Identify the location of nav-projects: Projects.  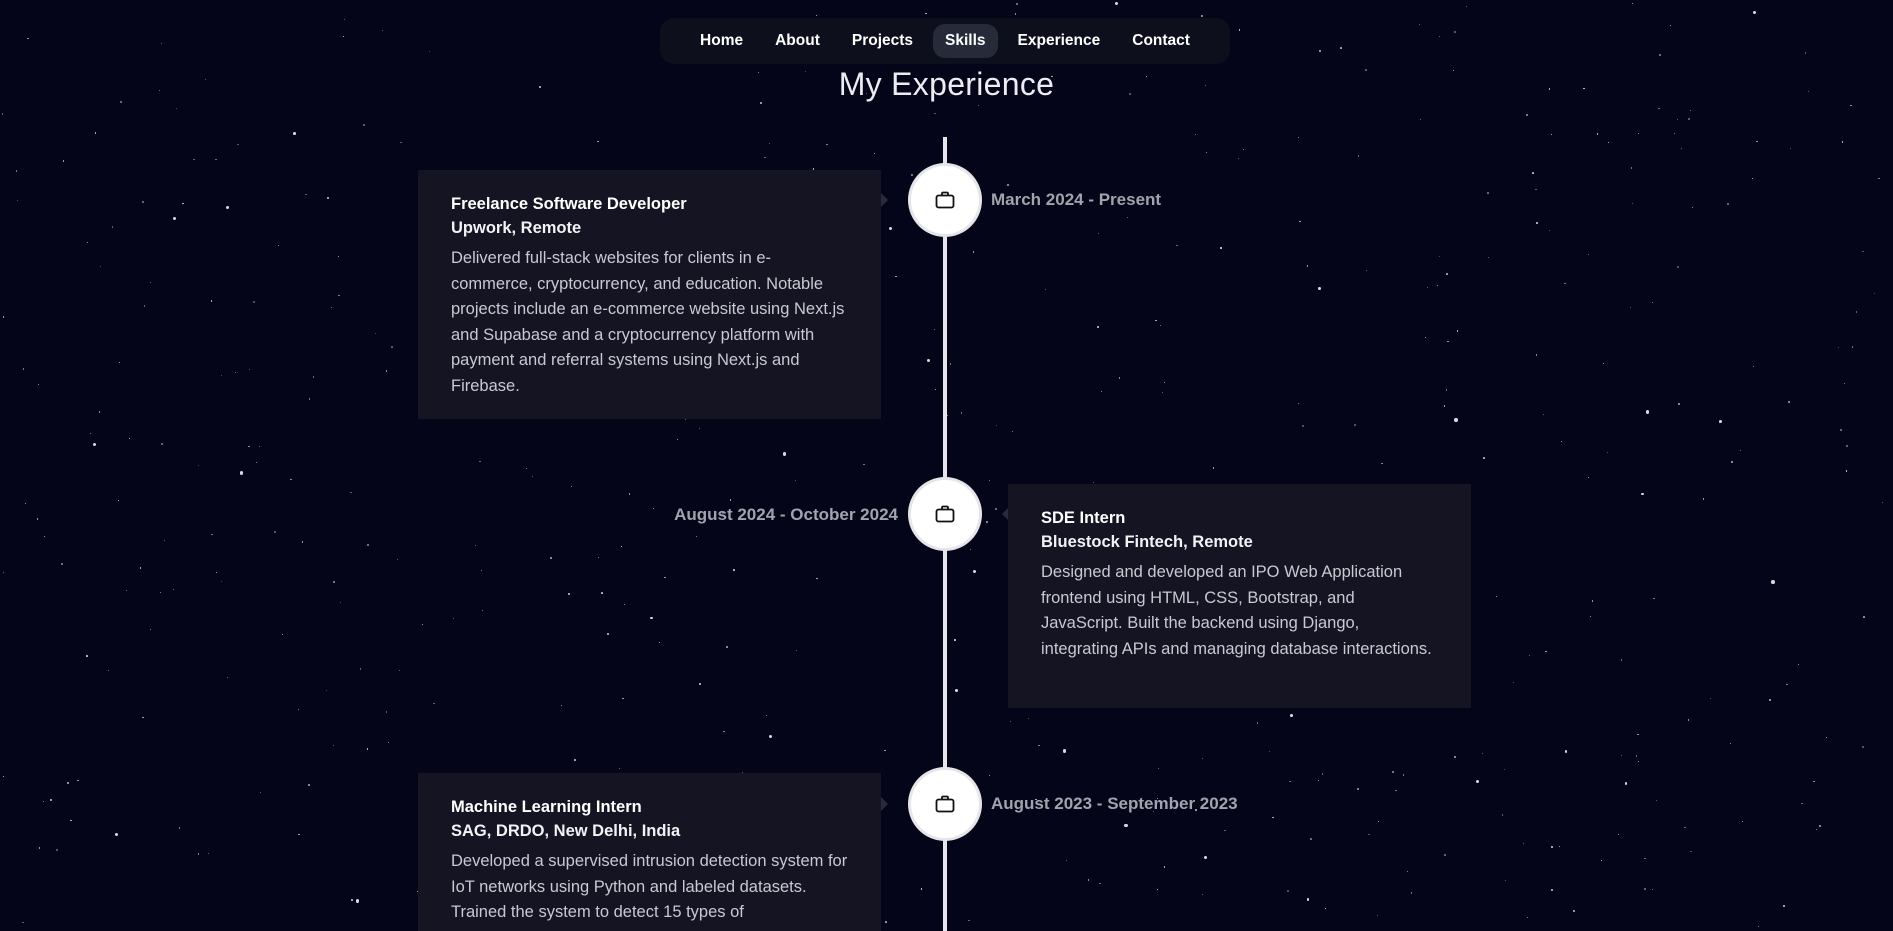
(882, 41).